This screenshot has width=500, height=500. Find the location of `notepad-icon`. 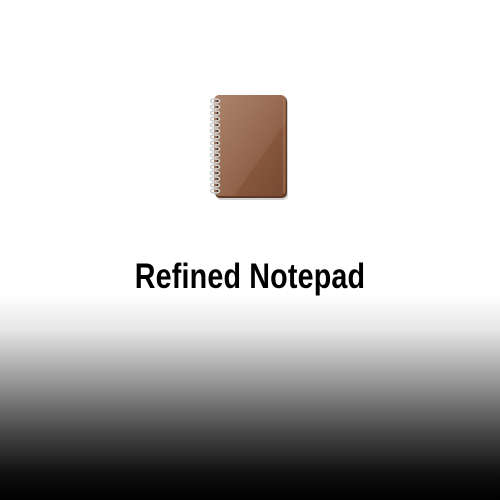

notepad-icon is located at coordinates (251, 148).